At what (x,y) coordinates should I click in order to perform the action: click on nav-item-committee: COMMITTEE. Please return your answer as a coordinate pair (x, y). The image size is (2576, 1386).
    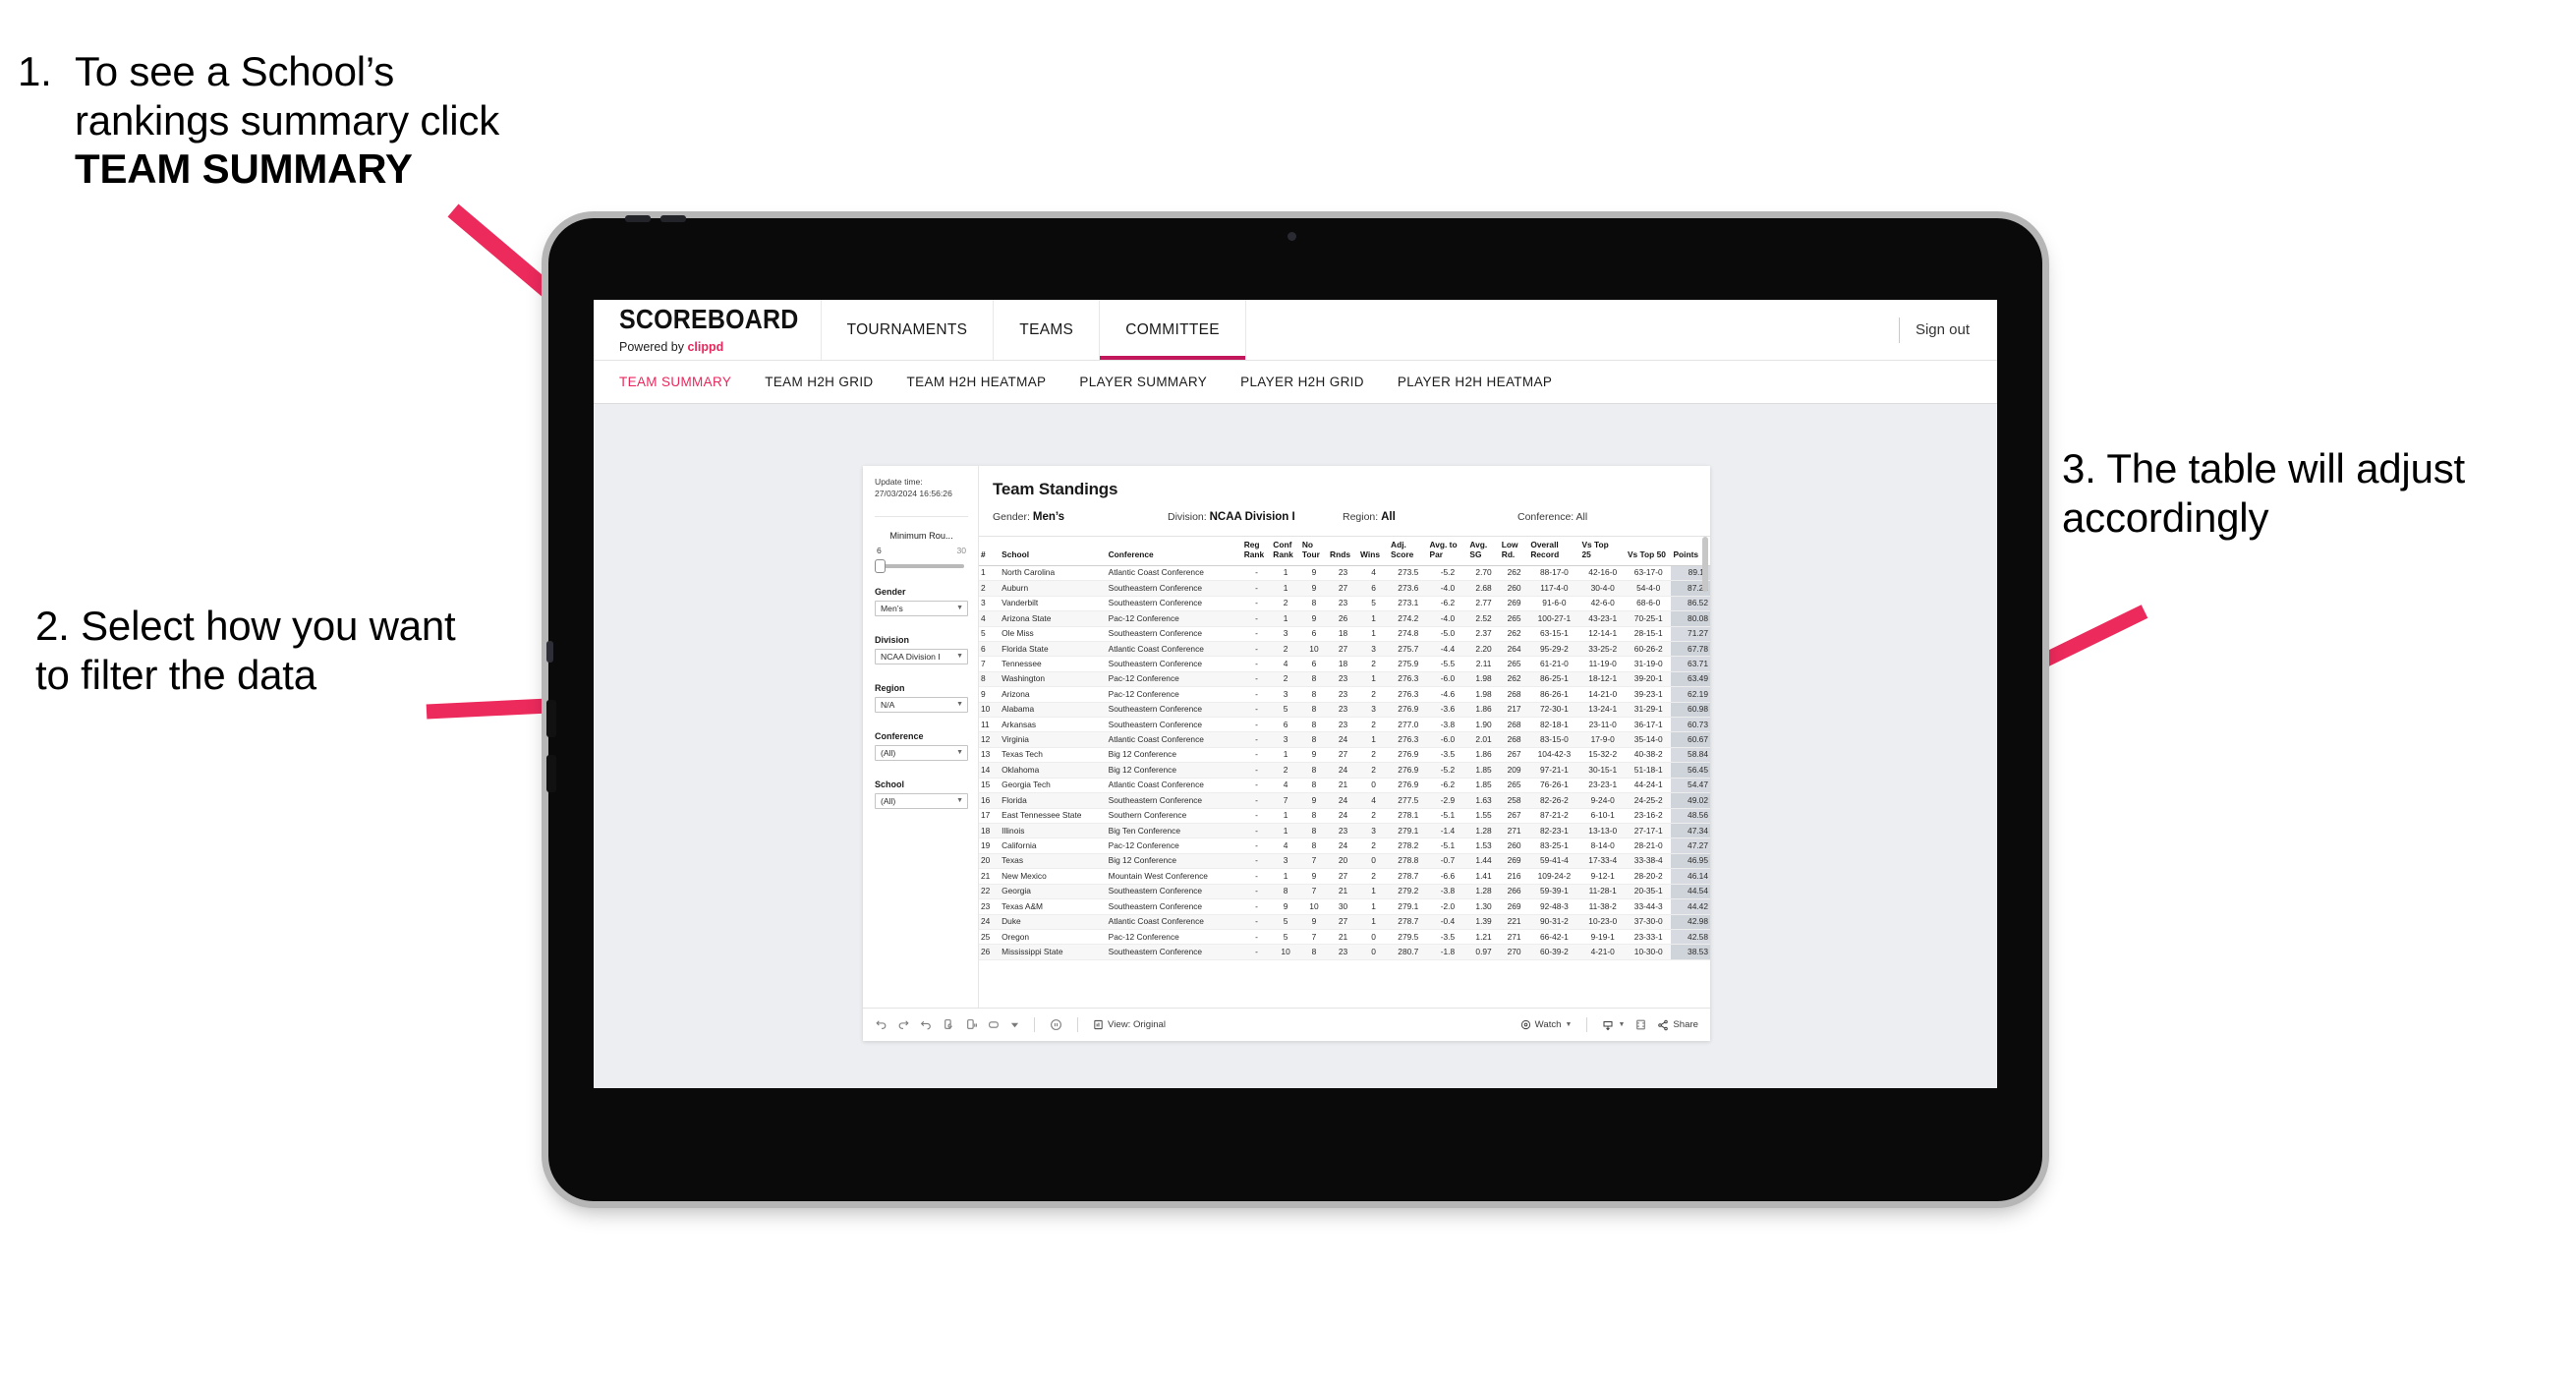
    Looking at the image, I should click on (1172, 330).